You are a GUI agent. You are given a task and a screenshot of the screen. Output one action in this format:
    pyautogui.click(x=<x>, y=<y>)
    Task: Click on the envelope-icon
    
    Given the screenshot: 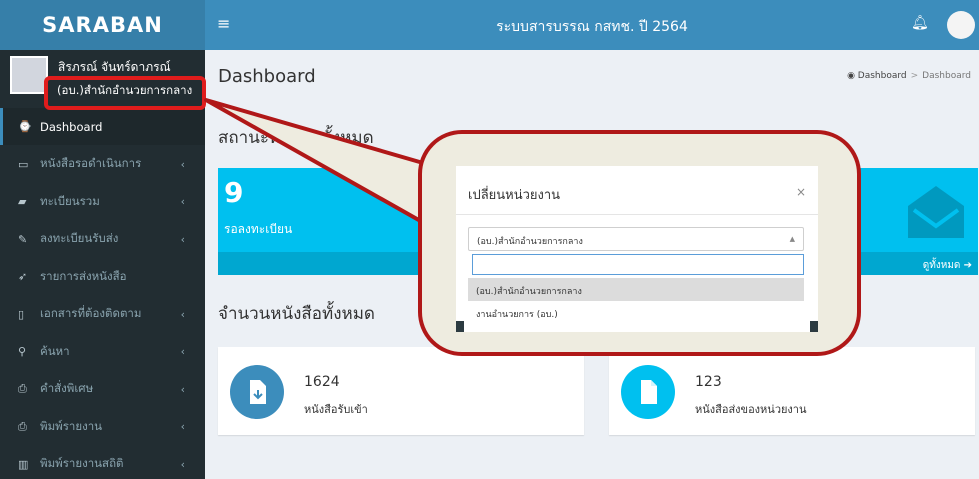 What is the action you would take?
    pyautogui.click(x=936, y=212)
    